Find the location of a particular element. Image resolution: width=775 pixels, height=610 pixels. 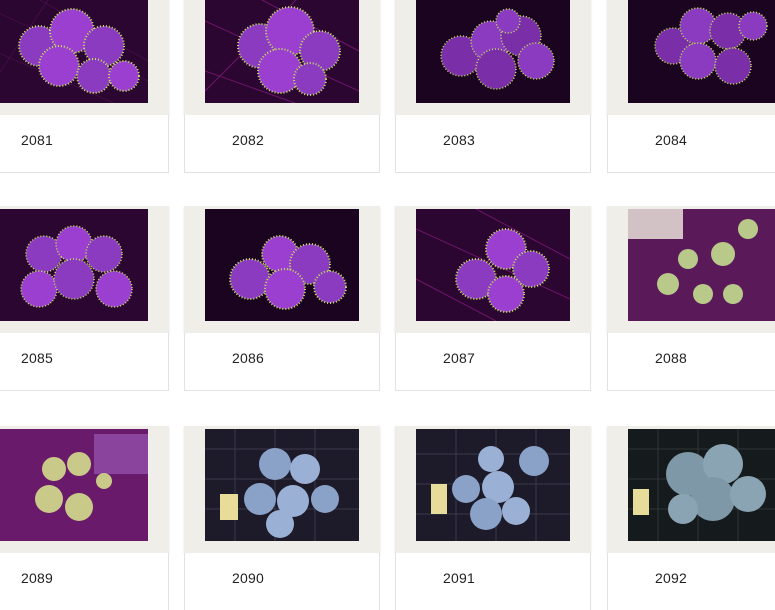

gallery-card: 2083 is located at coordinates (493, 87).